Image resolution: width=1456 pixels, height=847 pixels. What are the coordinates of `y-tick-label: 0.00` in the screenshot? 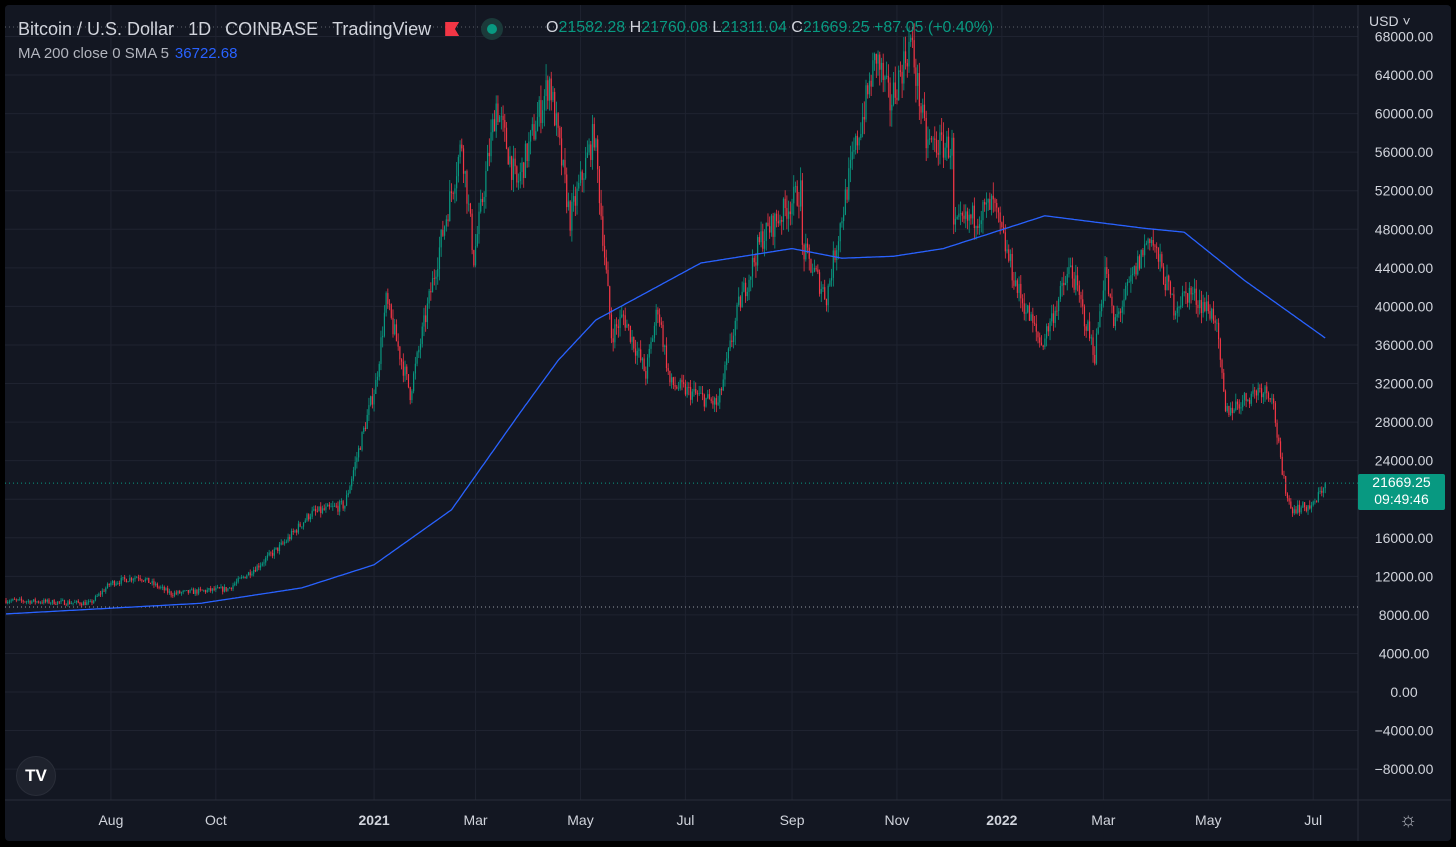 It's located at (1403, 692).